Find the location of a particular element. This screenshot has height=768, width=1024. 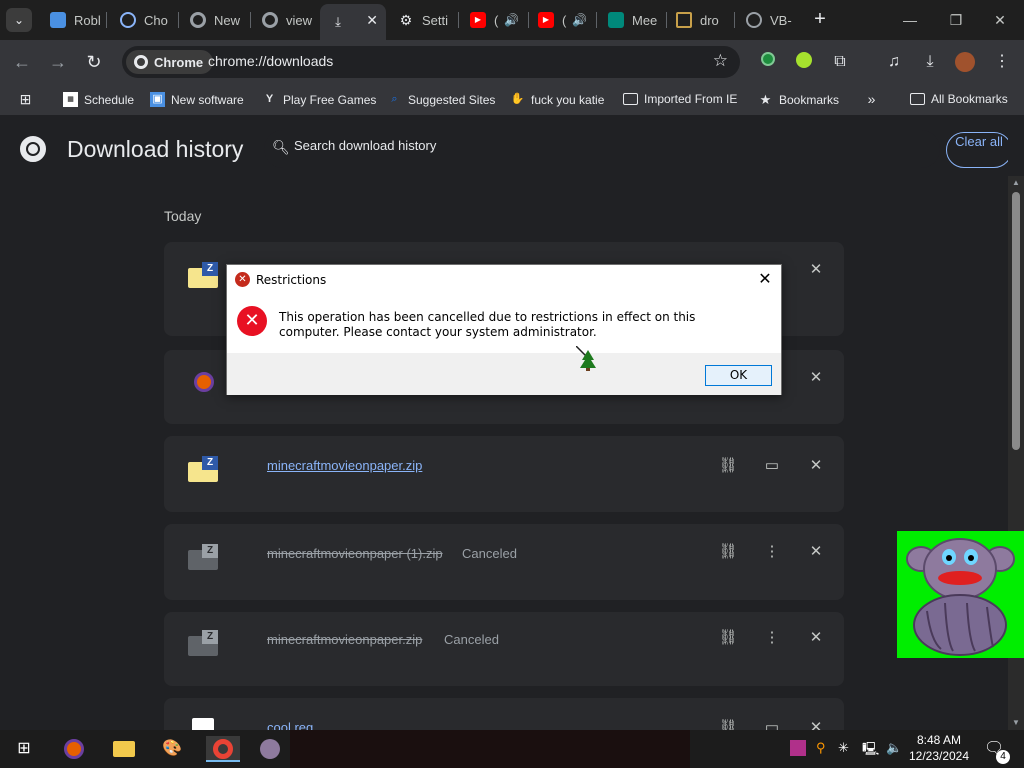

tab-youtube-1: ▶ ( 🔊 is located at coordinates (493, 20).